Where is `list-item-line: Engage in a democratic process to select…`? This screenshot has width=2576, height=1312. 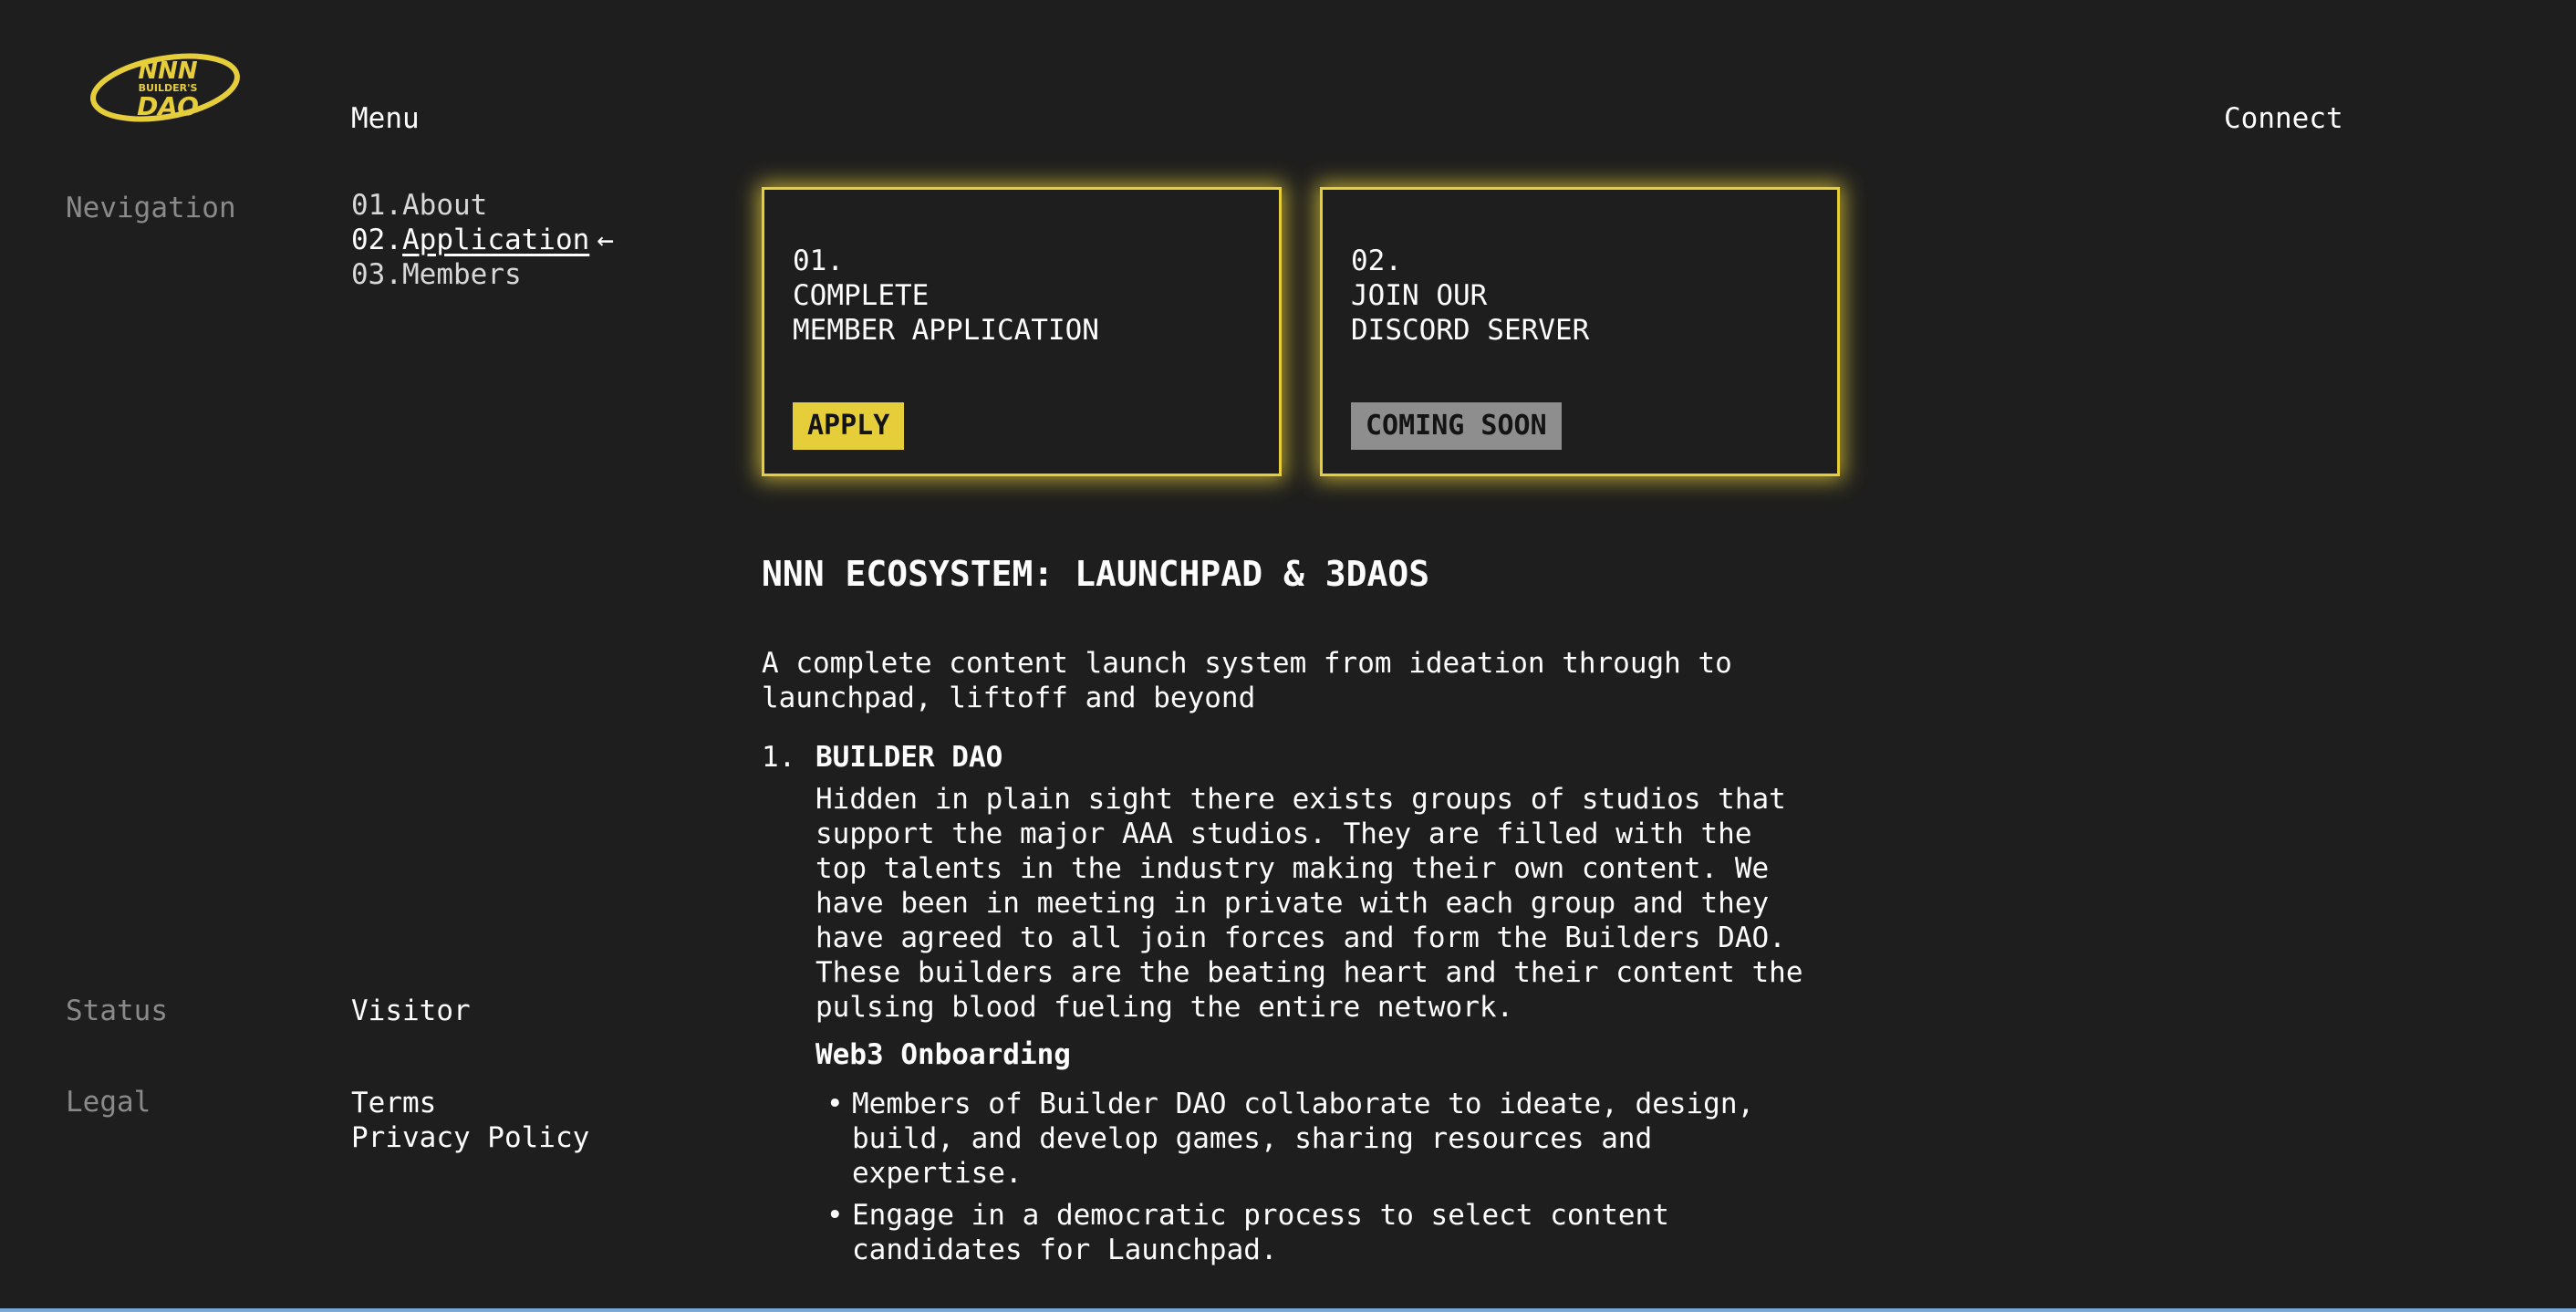 list-item-line: Engage in a democratic process to select… is located at coordinates (1261, 1215).